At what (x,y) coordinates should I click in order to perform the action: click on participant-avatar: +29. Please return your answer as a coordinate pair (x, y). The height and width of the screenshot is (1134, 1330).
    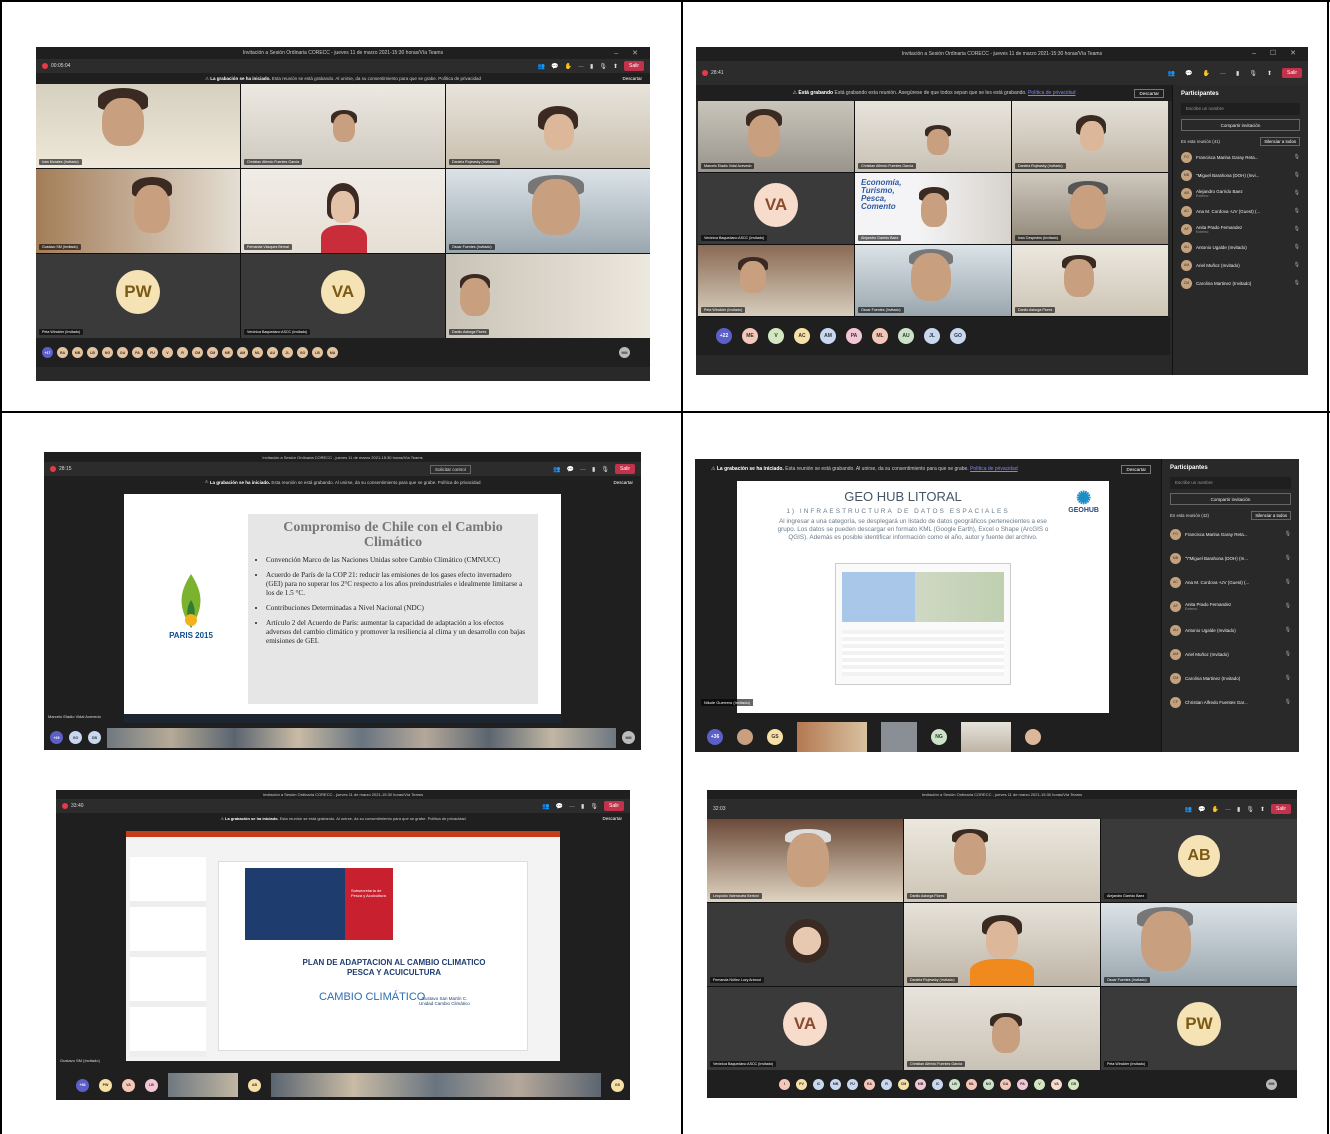
    Looking at the image, I should click on (56, 737).